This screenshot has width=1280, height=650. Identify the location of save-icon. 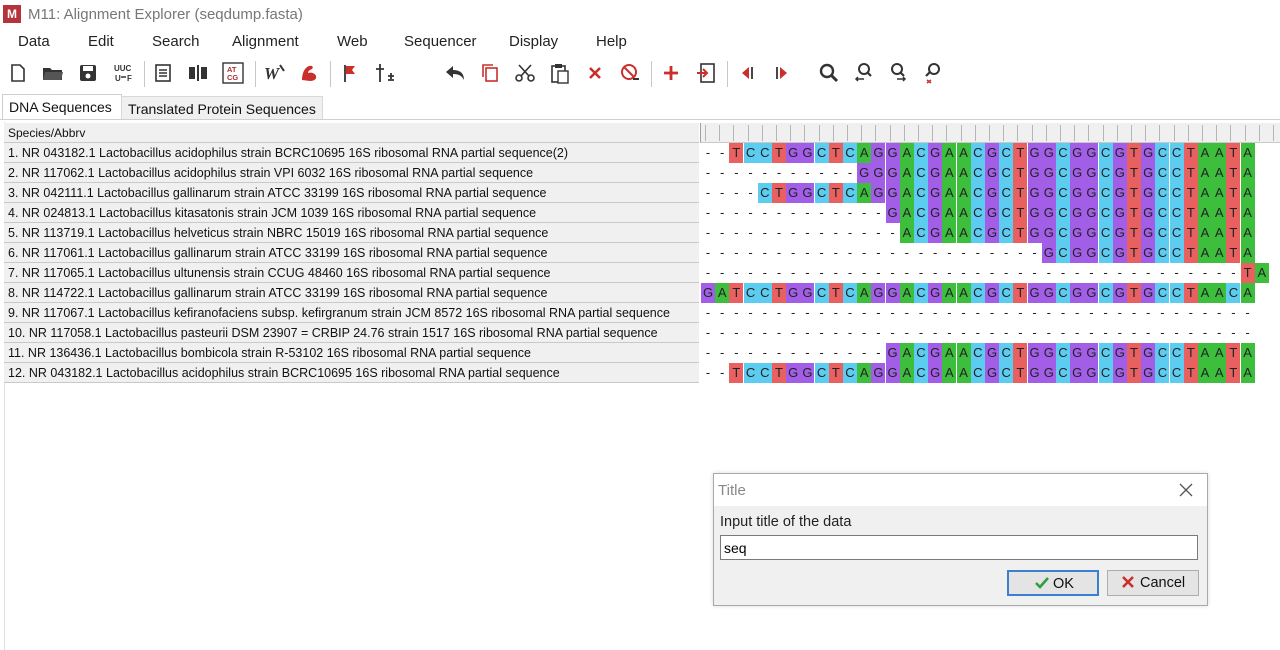
(88, 73).